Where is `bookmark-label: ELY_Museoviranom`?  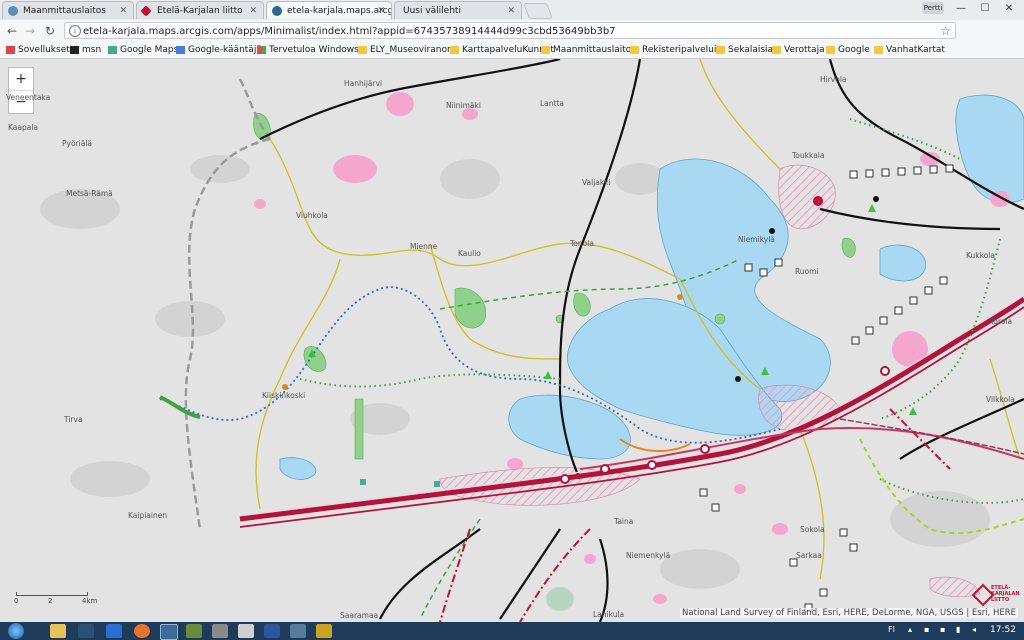
bookmark-label: ELY_Museoviranom is located at coordinates (413, 50).